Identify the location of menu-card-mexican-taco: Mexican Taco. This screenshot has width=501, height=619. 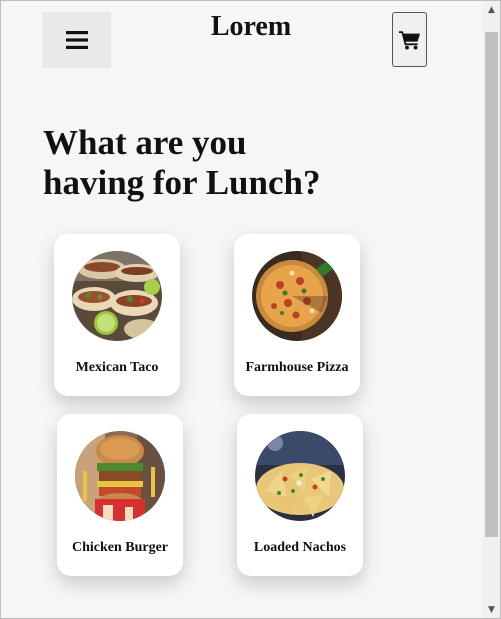
(117, 315).